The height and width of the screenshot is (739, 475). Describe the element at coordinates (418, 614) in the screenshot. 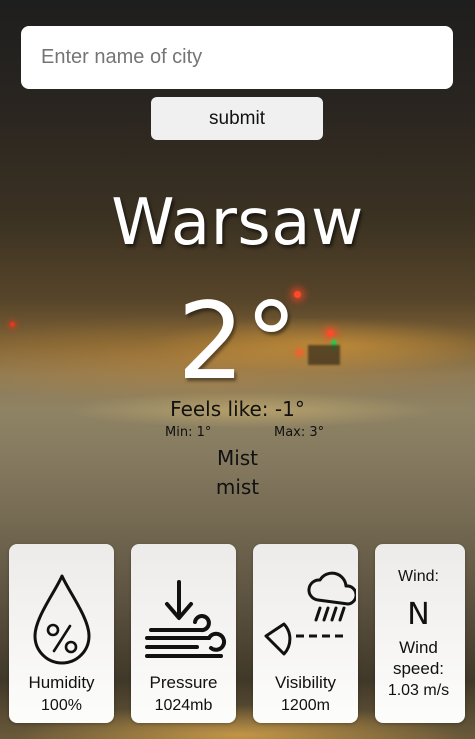

I see `wind-direction: N` at that location.